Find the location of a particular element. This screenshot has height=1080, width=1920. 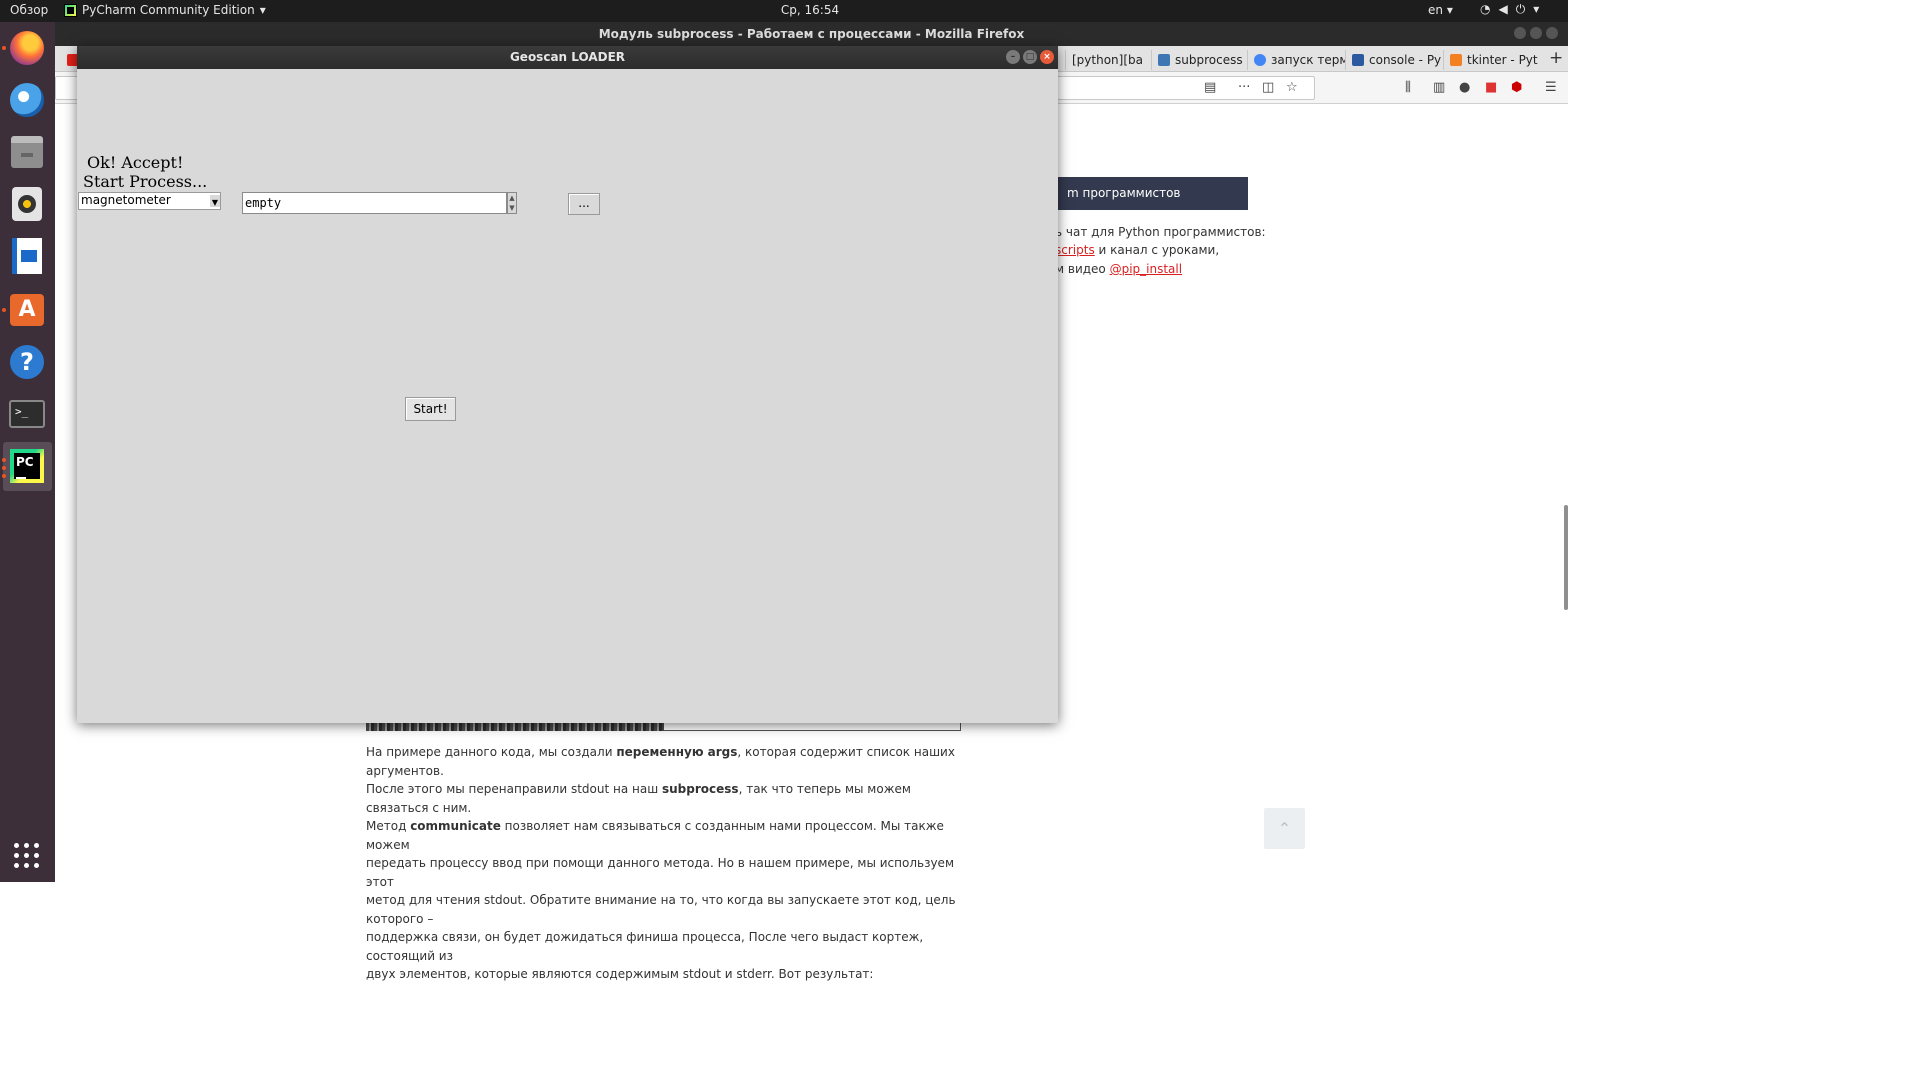

combobox-value: magnetometer is located at coordinates (126, 200).